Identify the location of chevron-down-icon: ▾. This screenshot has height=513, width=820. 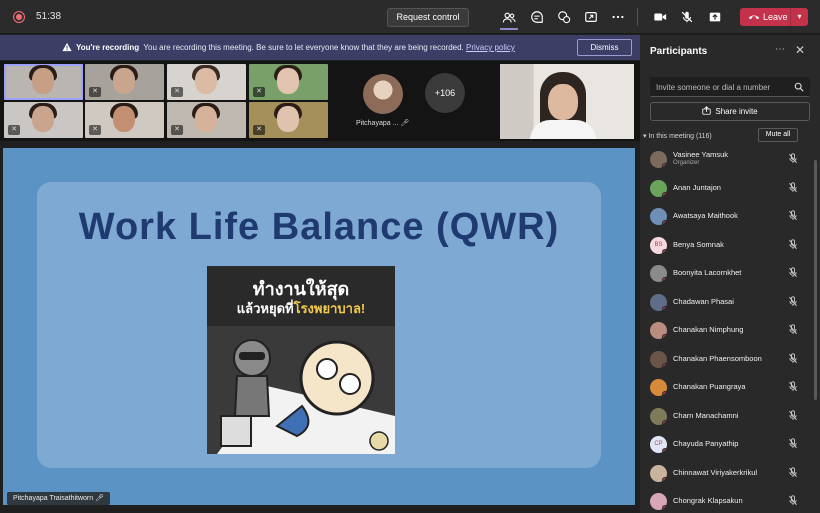
(799, 17).